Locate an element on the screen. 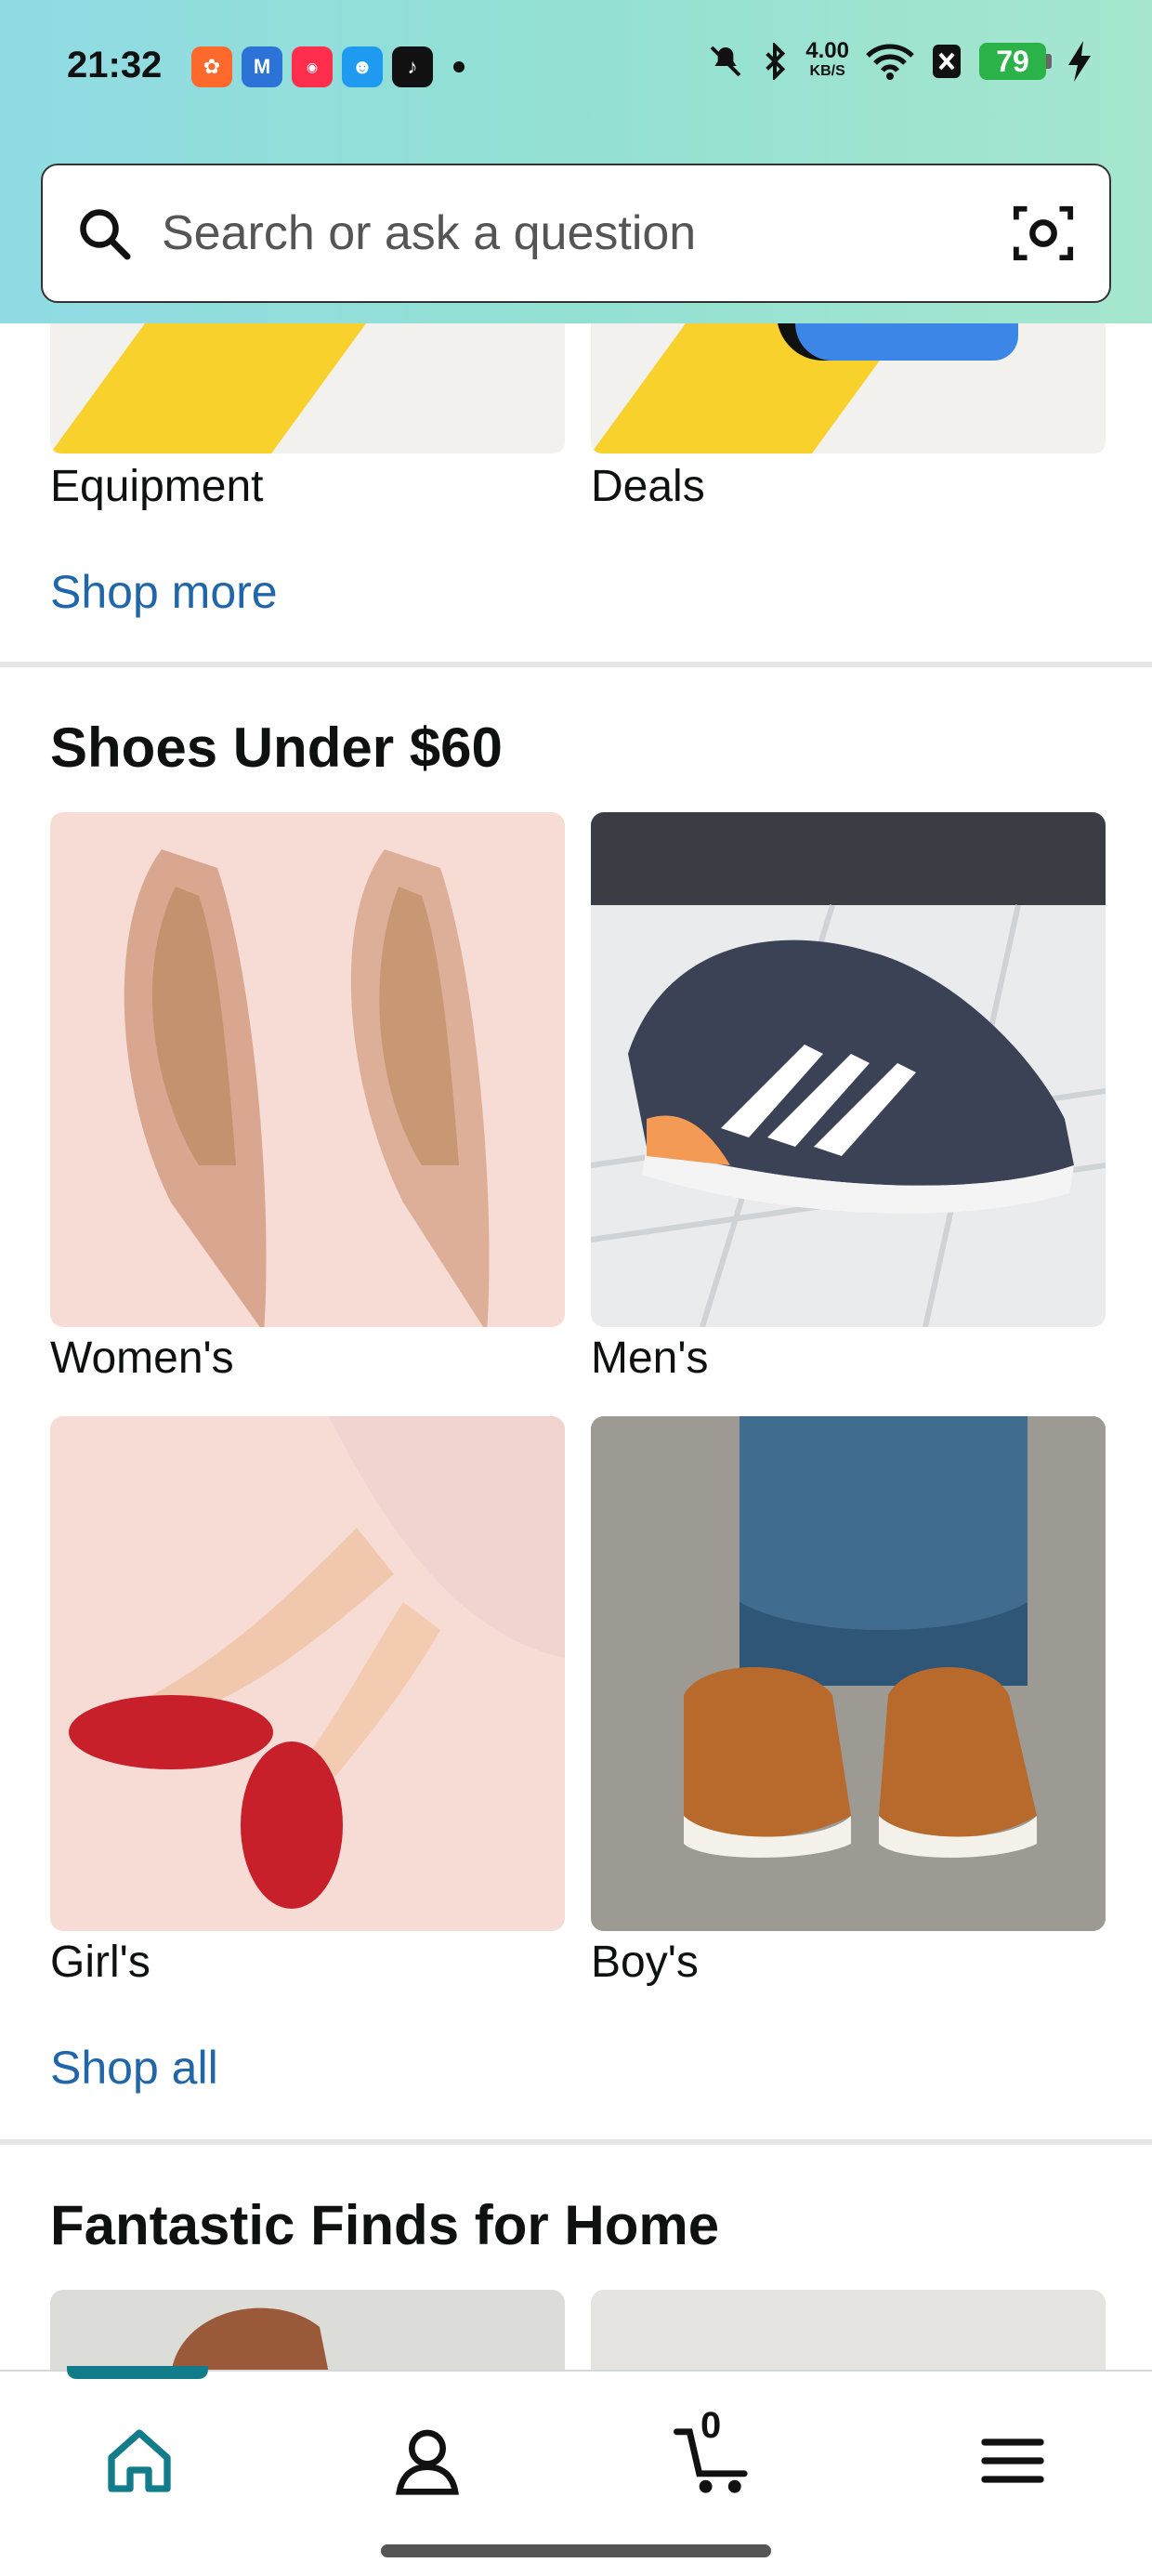 The width and height of the screenshot is (1152, 2576). home-icon is located at coordinates (139, 2461).